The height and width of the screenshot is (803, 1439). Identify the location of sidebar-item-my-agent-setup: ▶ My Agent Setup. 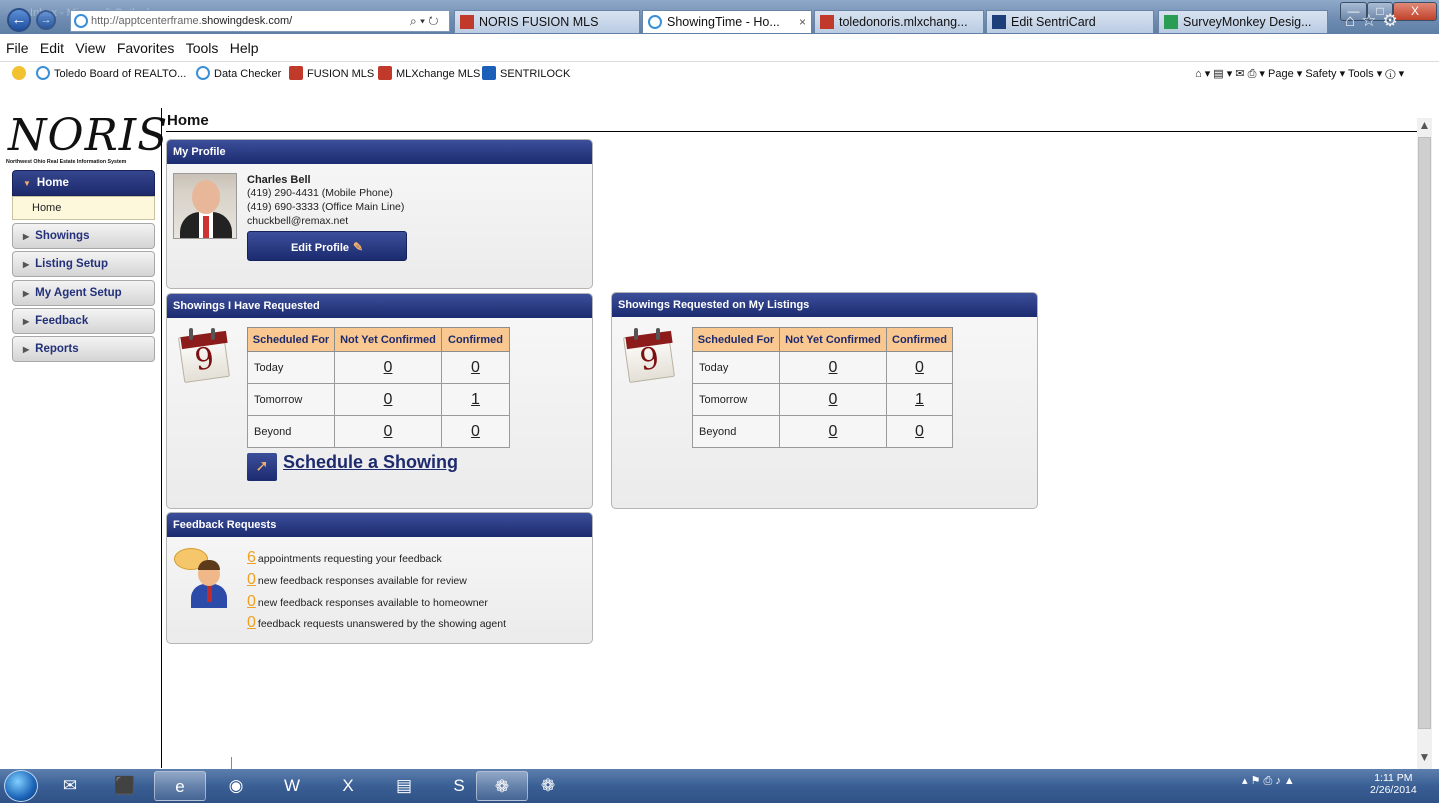
(83, 293).